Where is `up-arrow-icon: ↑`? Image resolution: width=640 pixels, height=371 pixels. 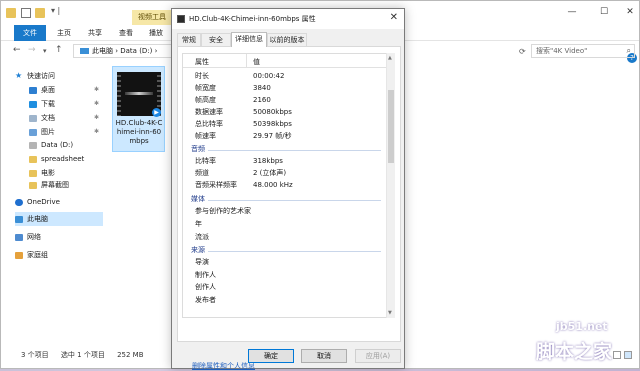 up-arrow-icon: ↑ is located at coordinates (59, 50).